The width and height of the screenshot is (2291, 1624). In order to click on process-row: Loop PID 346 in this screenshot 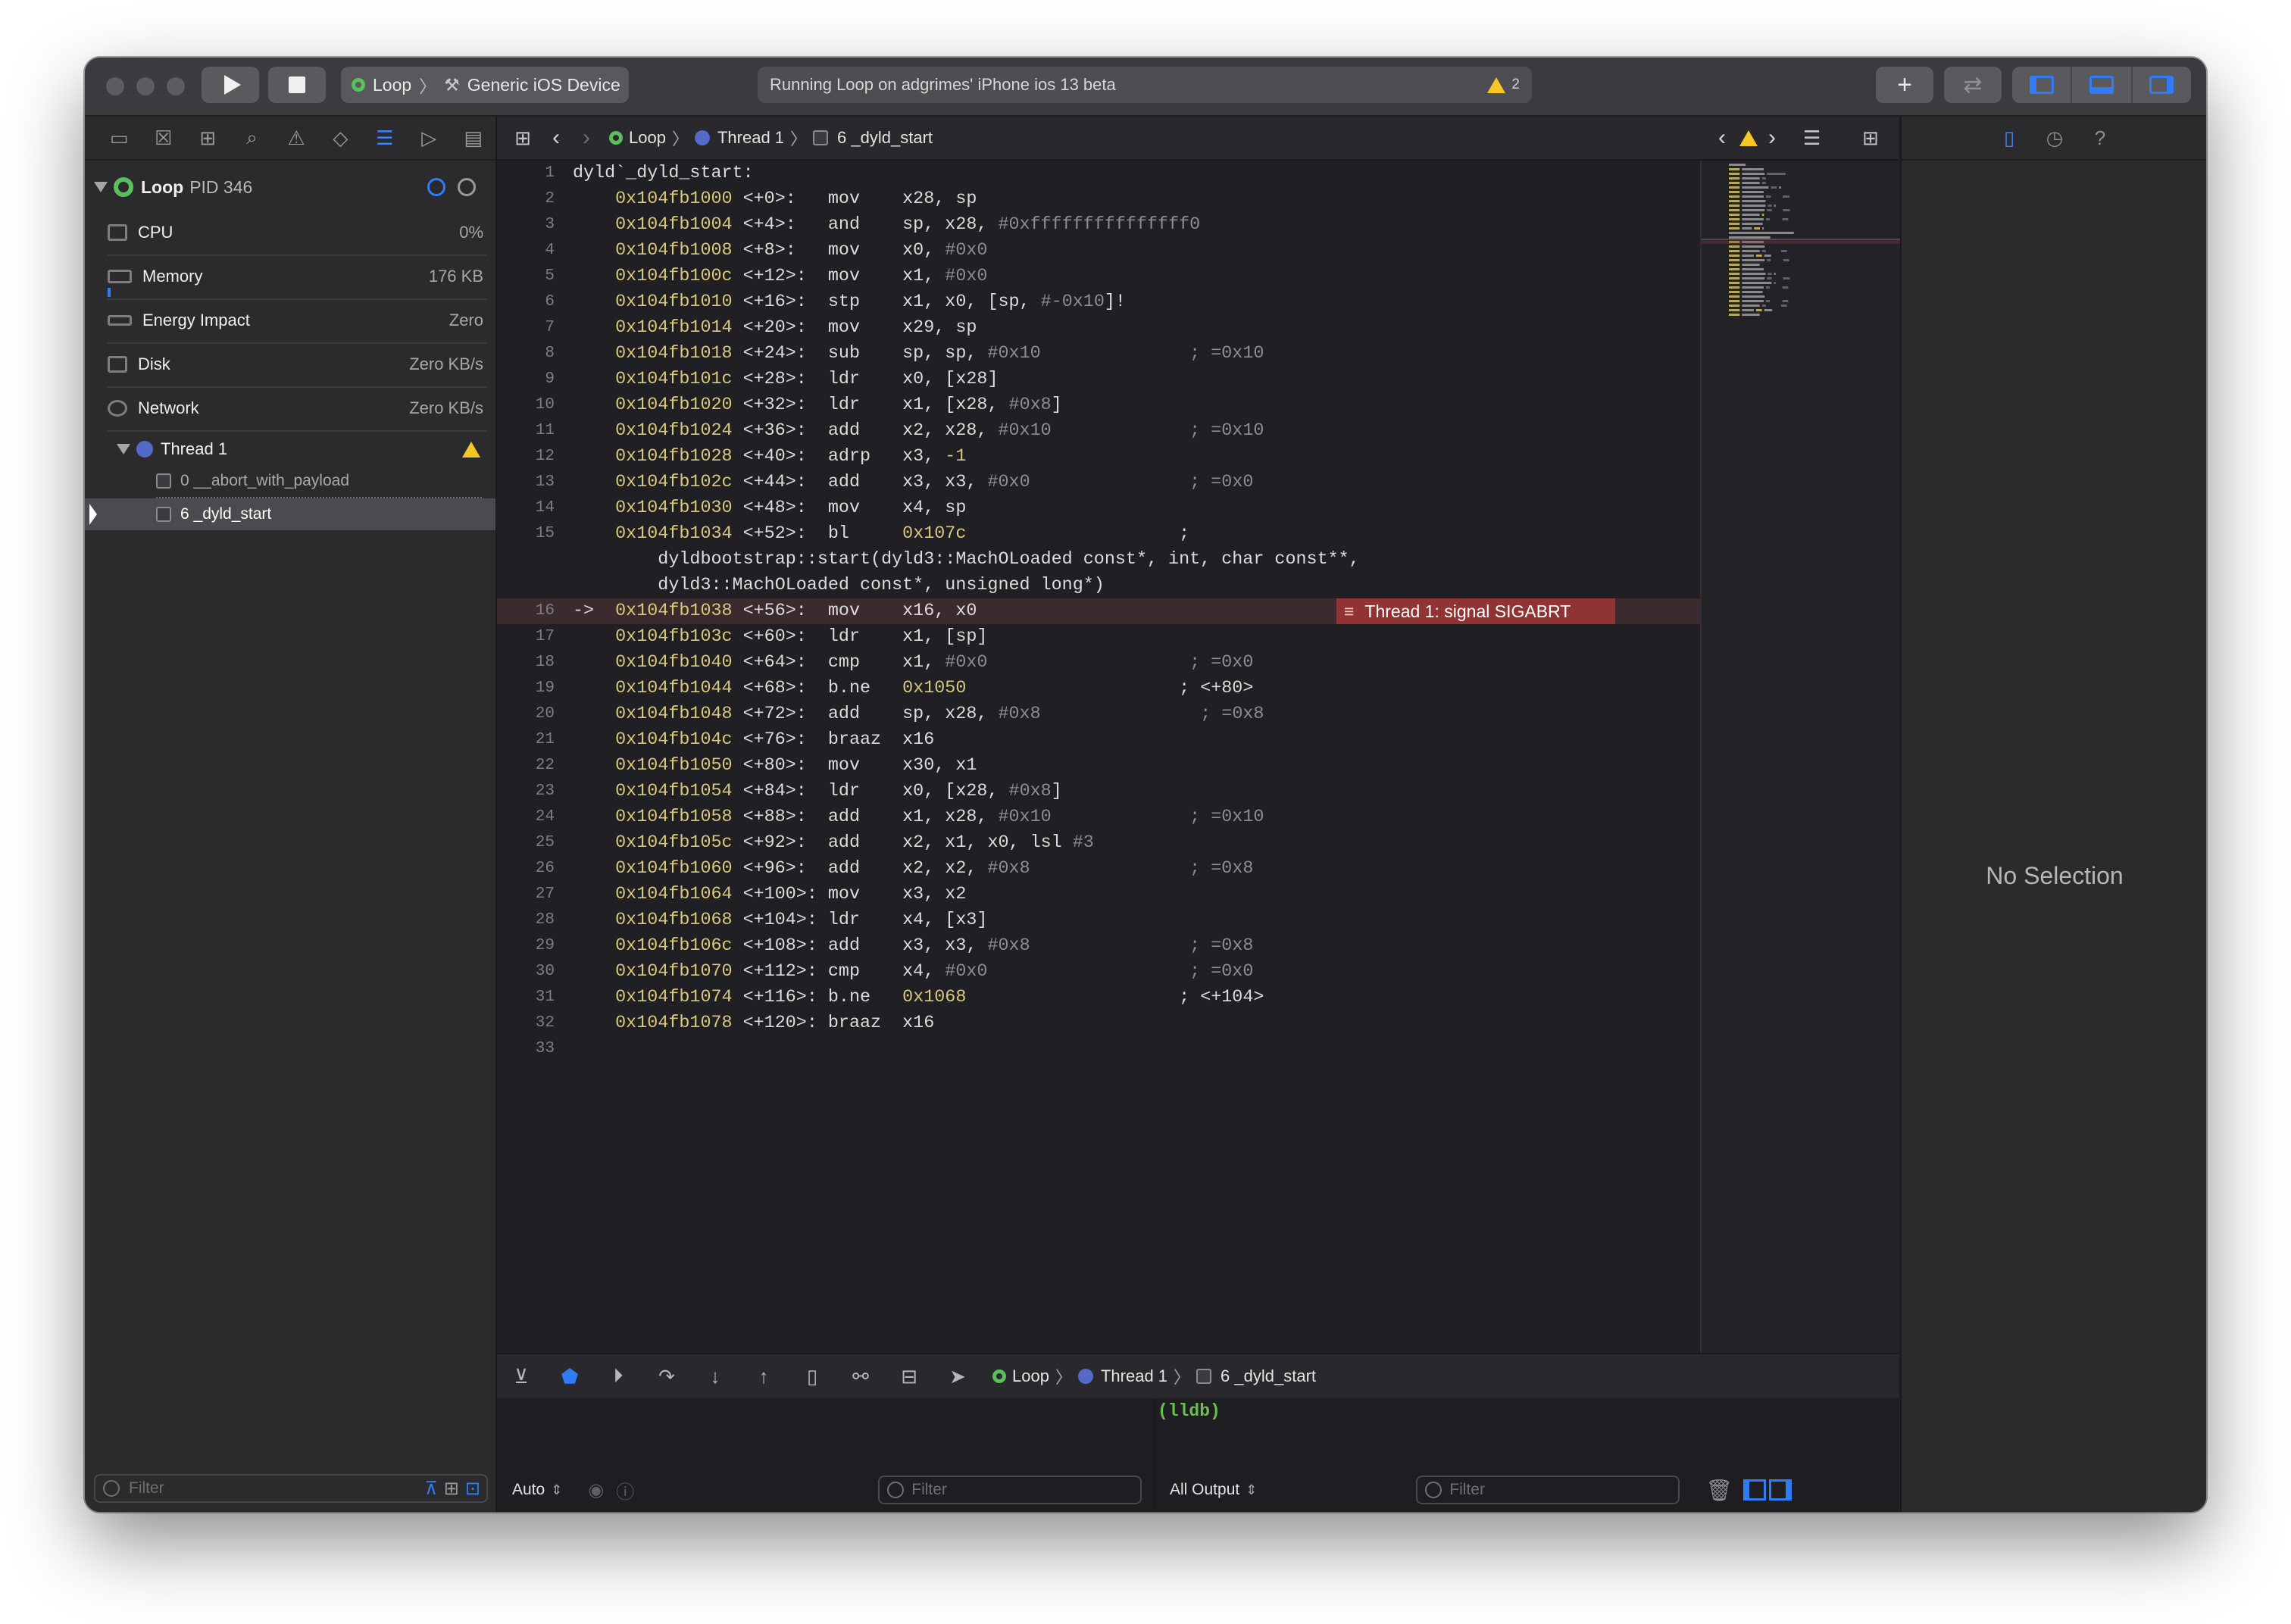, I will do `click(290, 187)`.